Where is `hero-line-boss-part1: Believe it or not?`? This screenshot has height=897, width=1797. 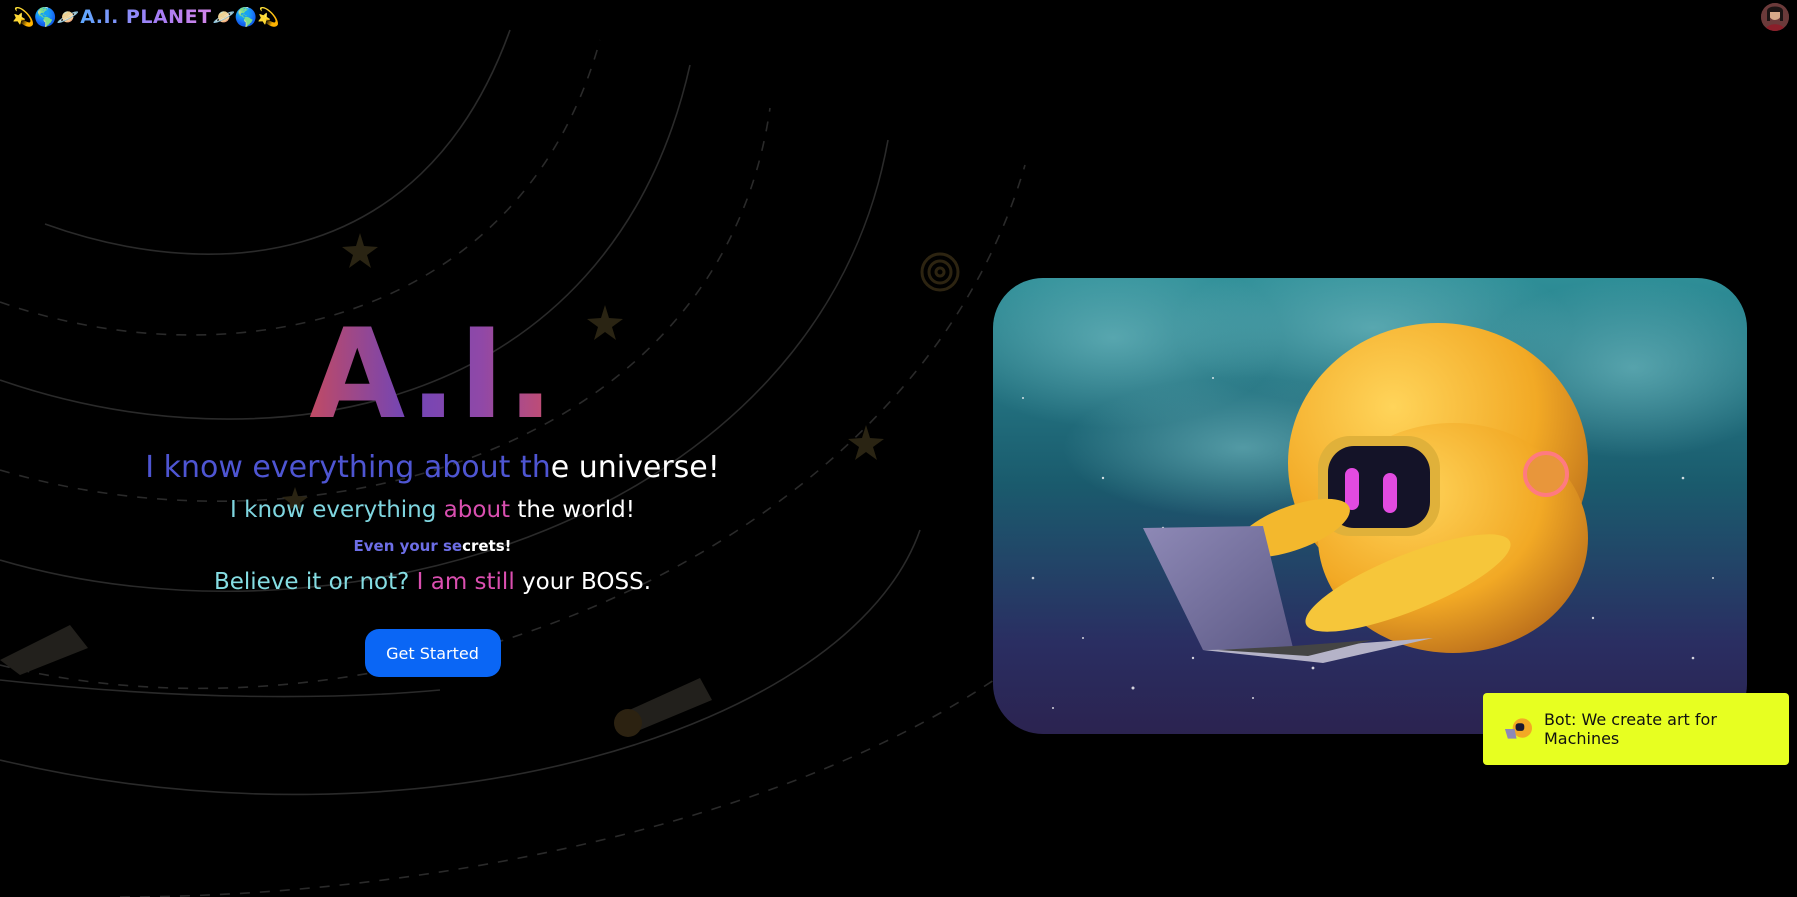
hero-line-boss-part1: Believe it or not? is located at coordinates (311, 582).